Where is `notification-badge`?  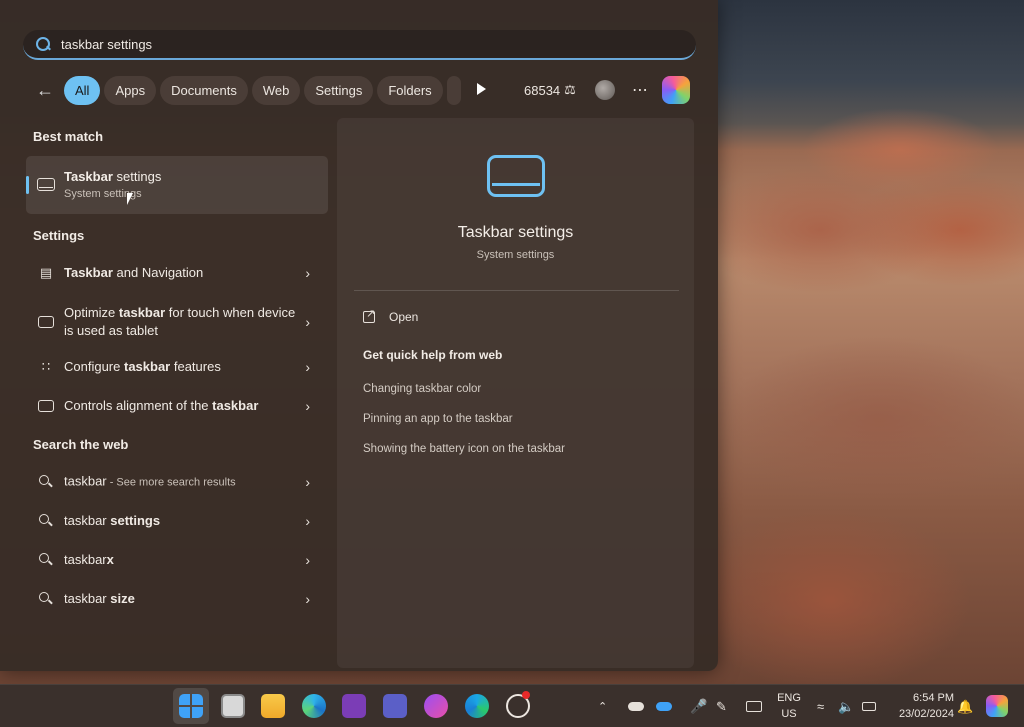
notification-badge is located at coordinates (526, 695).